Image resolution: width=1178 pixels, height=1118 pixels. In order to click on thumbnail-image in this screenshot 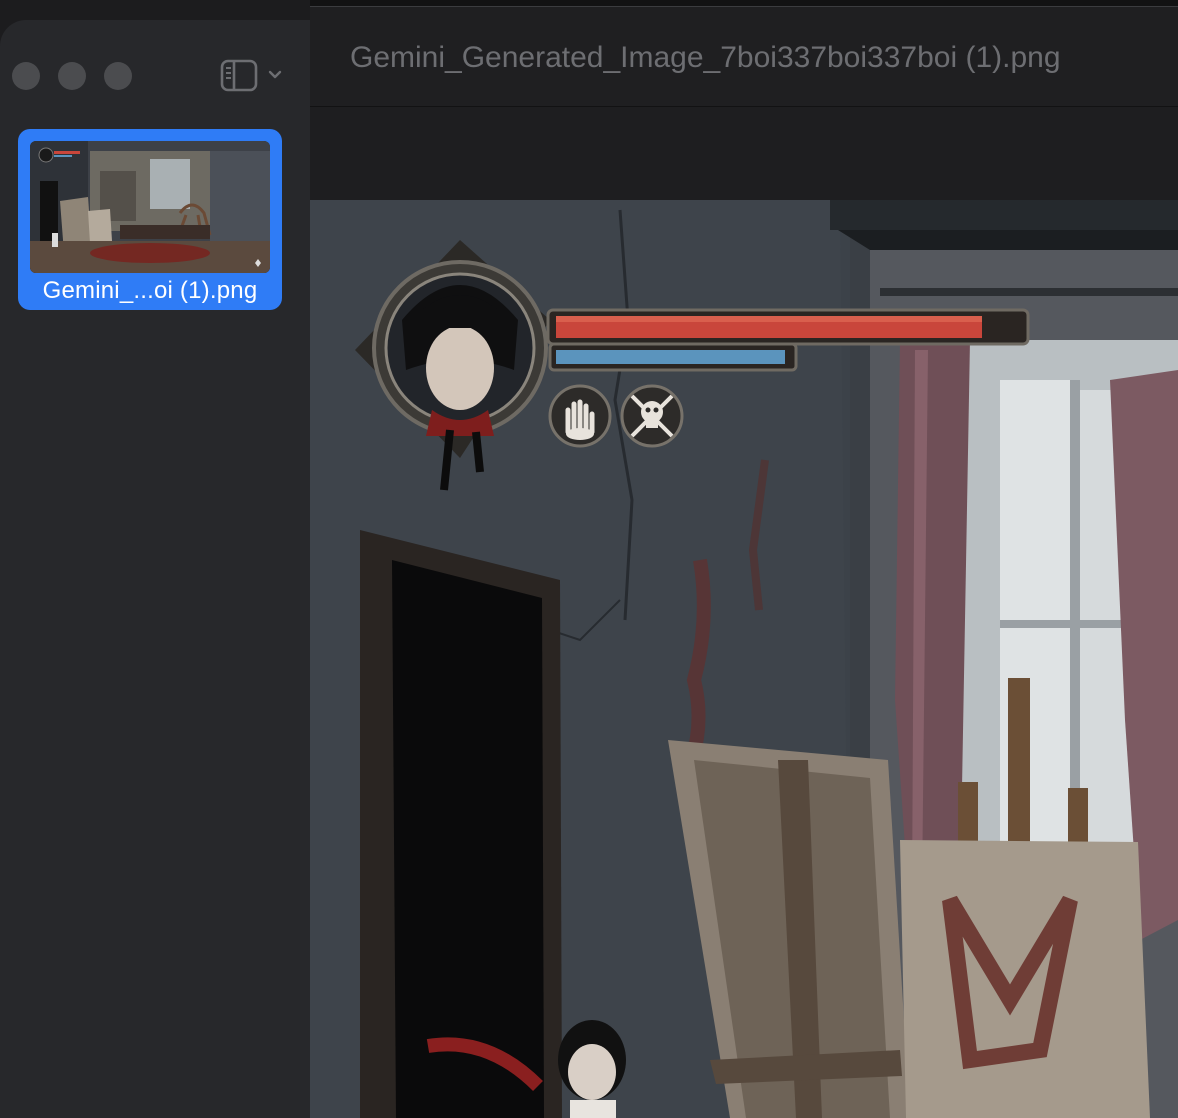, I will do `click(150, 207)`.